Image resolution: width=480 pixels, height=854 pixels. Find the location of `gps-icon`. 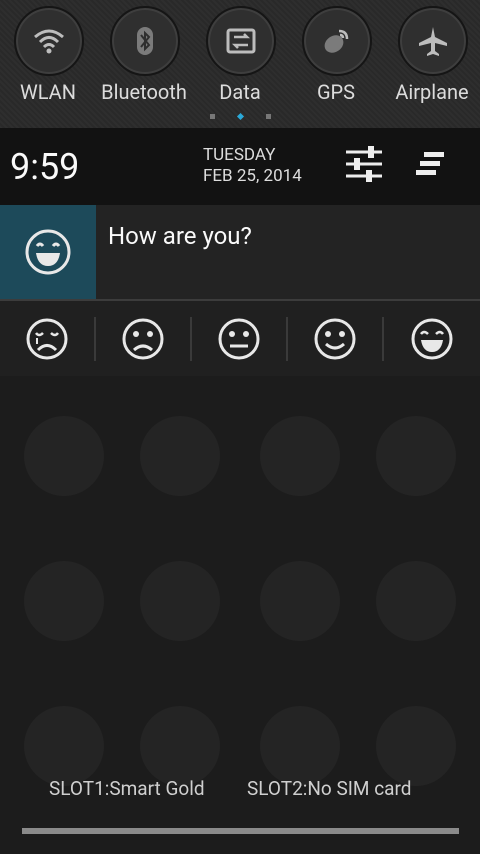

gps-icon is located at coordinates (336, 41).